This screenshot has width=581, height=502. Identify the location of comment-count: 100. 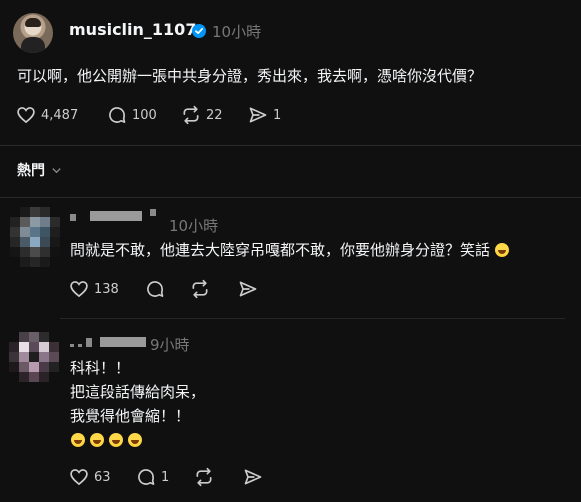
(144, 115).